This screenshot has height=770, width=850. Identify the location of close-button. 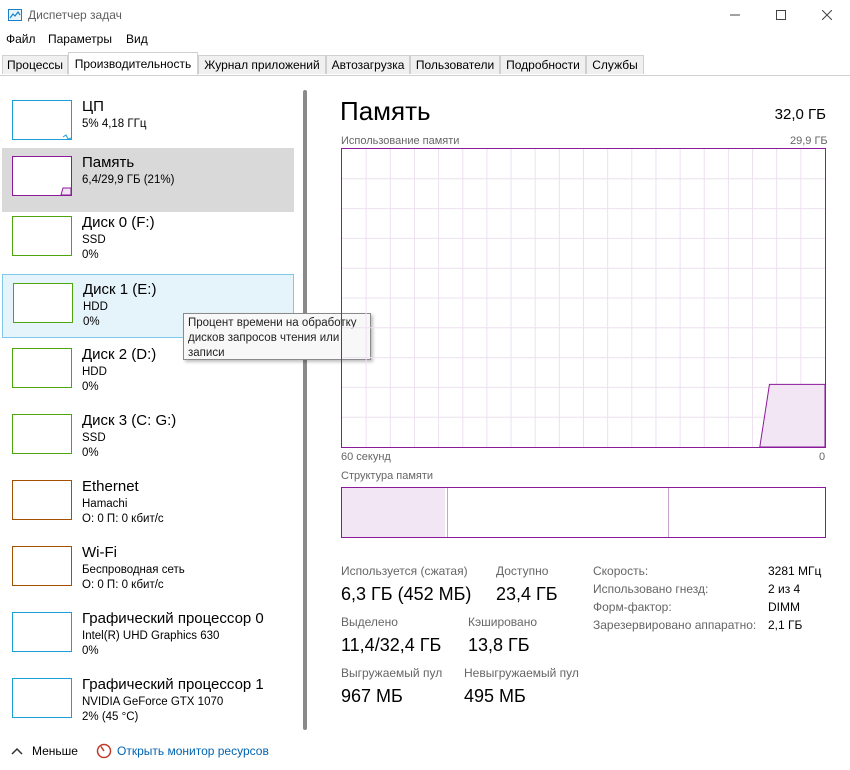
(827, 15).